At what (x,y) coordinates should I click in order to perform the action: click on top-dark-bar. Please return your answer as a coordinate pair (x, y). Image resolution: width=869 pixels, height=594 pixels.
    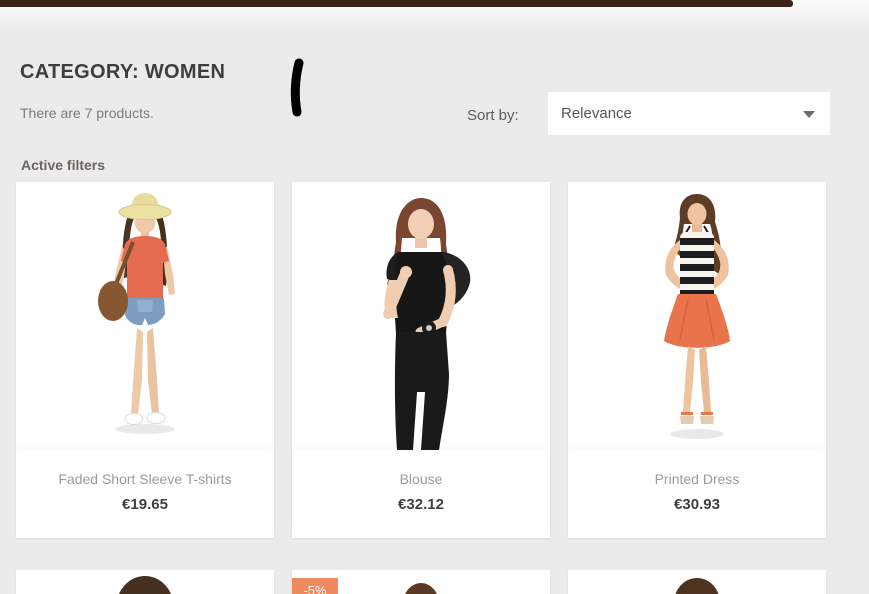
    Looking at the image, I should click on (396, 3).